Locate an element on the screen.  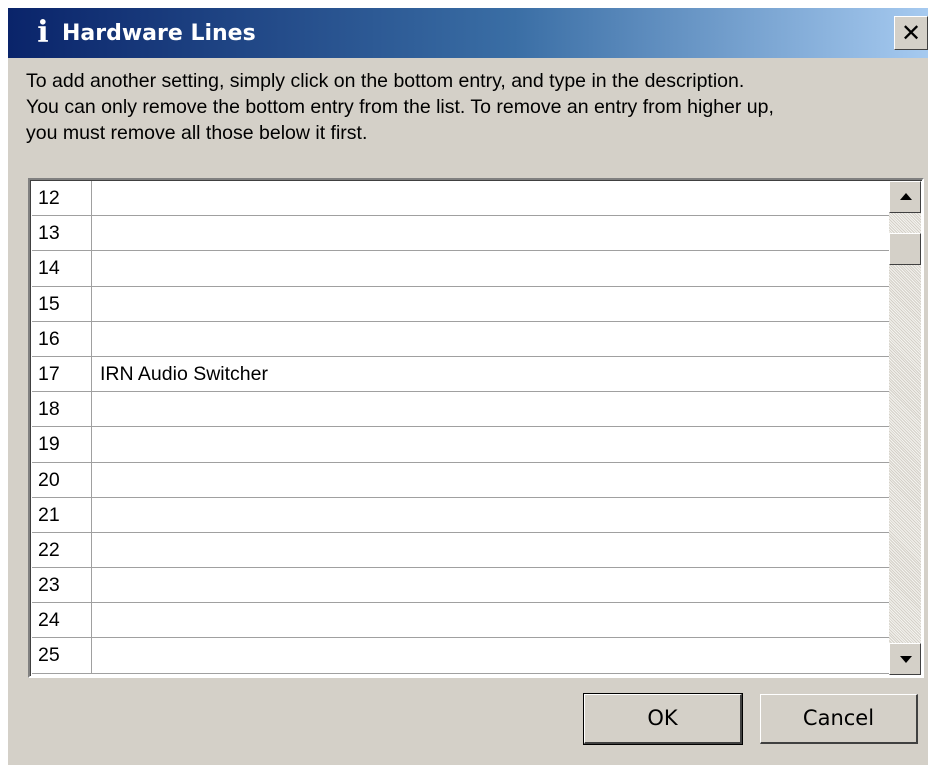
window-title: Hardware Lines is located at coordinates (159, 33).